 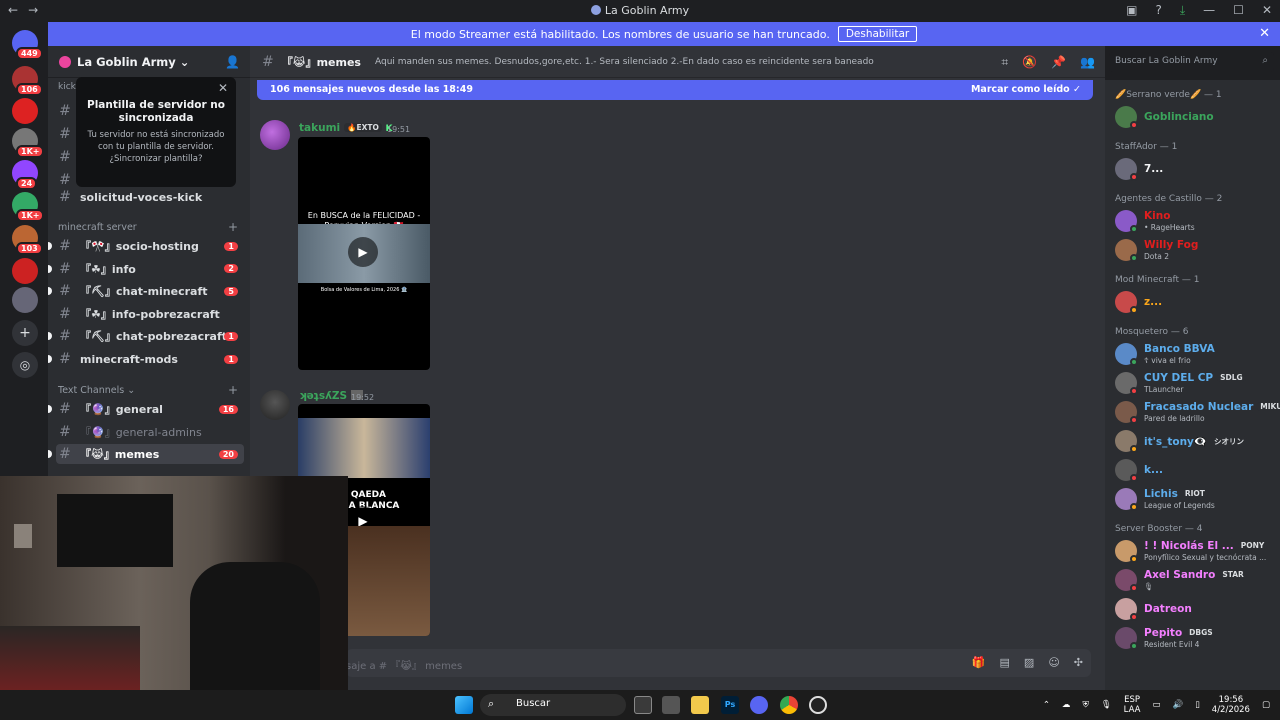 What do you see at coordinates (346, 128) in the screenshot?
I see `message-author: takumi 🔥EXTO K` at bounding box center [346, 128].